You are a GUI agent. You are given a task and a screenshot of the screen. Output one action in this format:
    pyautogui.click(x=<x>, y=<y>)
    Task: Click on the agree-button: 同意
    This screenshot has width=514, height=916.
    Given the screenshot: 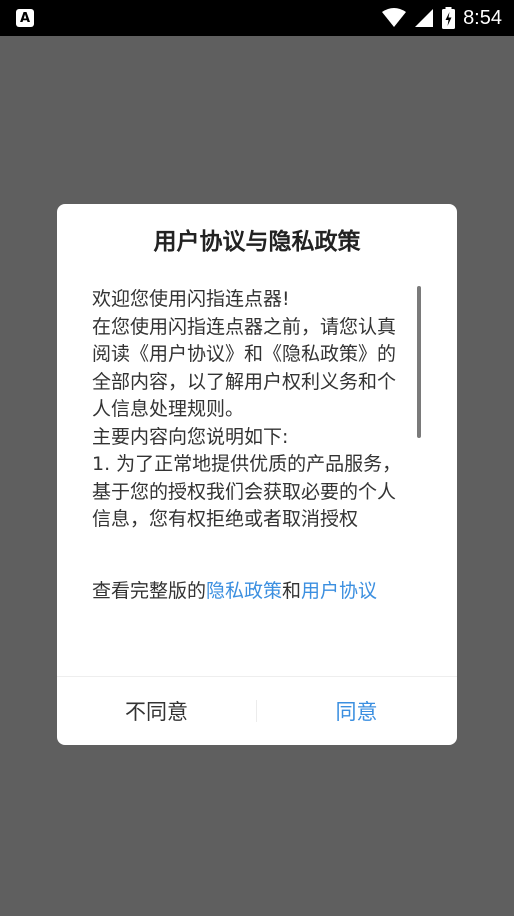 What is the action you would take?
    pyautogui.click(x=356, y=711)
    